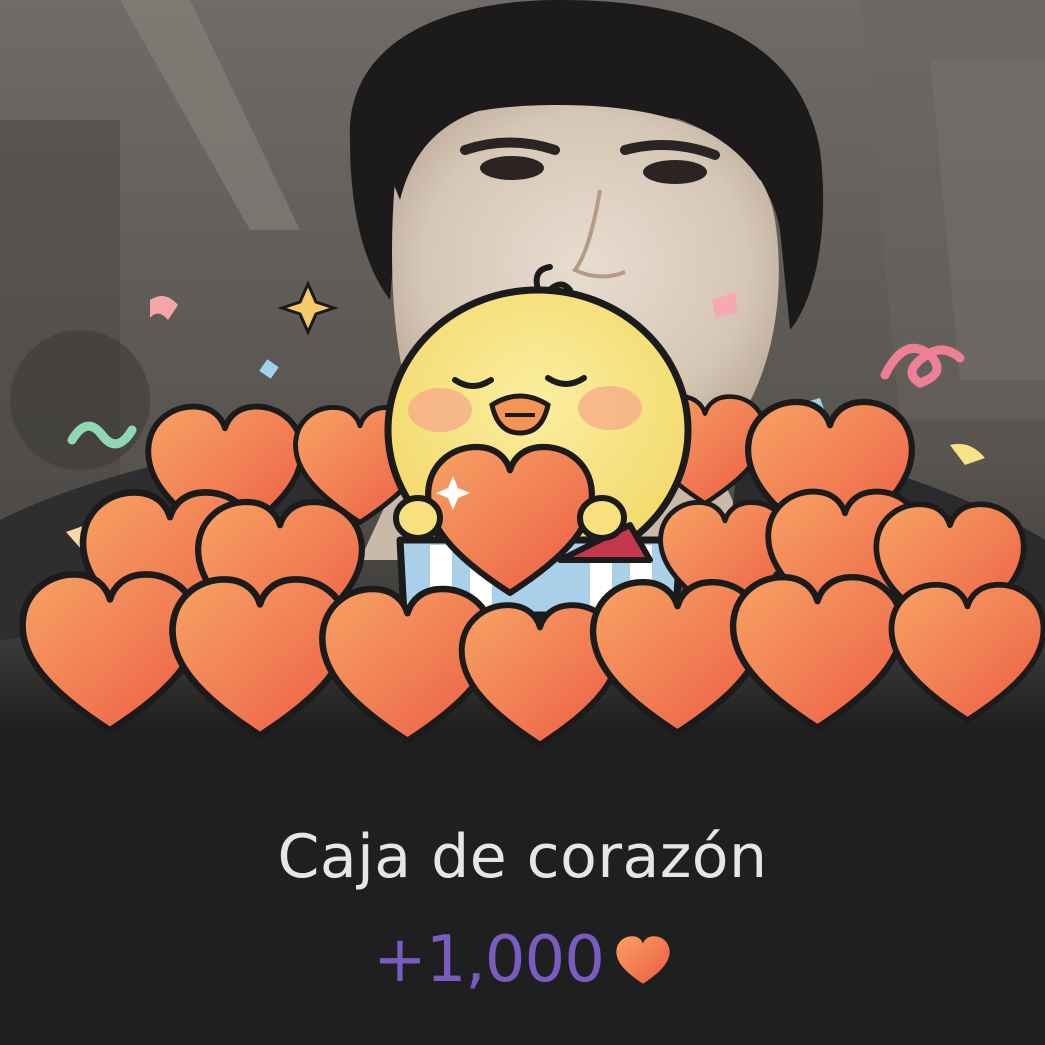  I want to click on reward-title: Caja de corazón, so click(522, 857).